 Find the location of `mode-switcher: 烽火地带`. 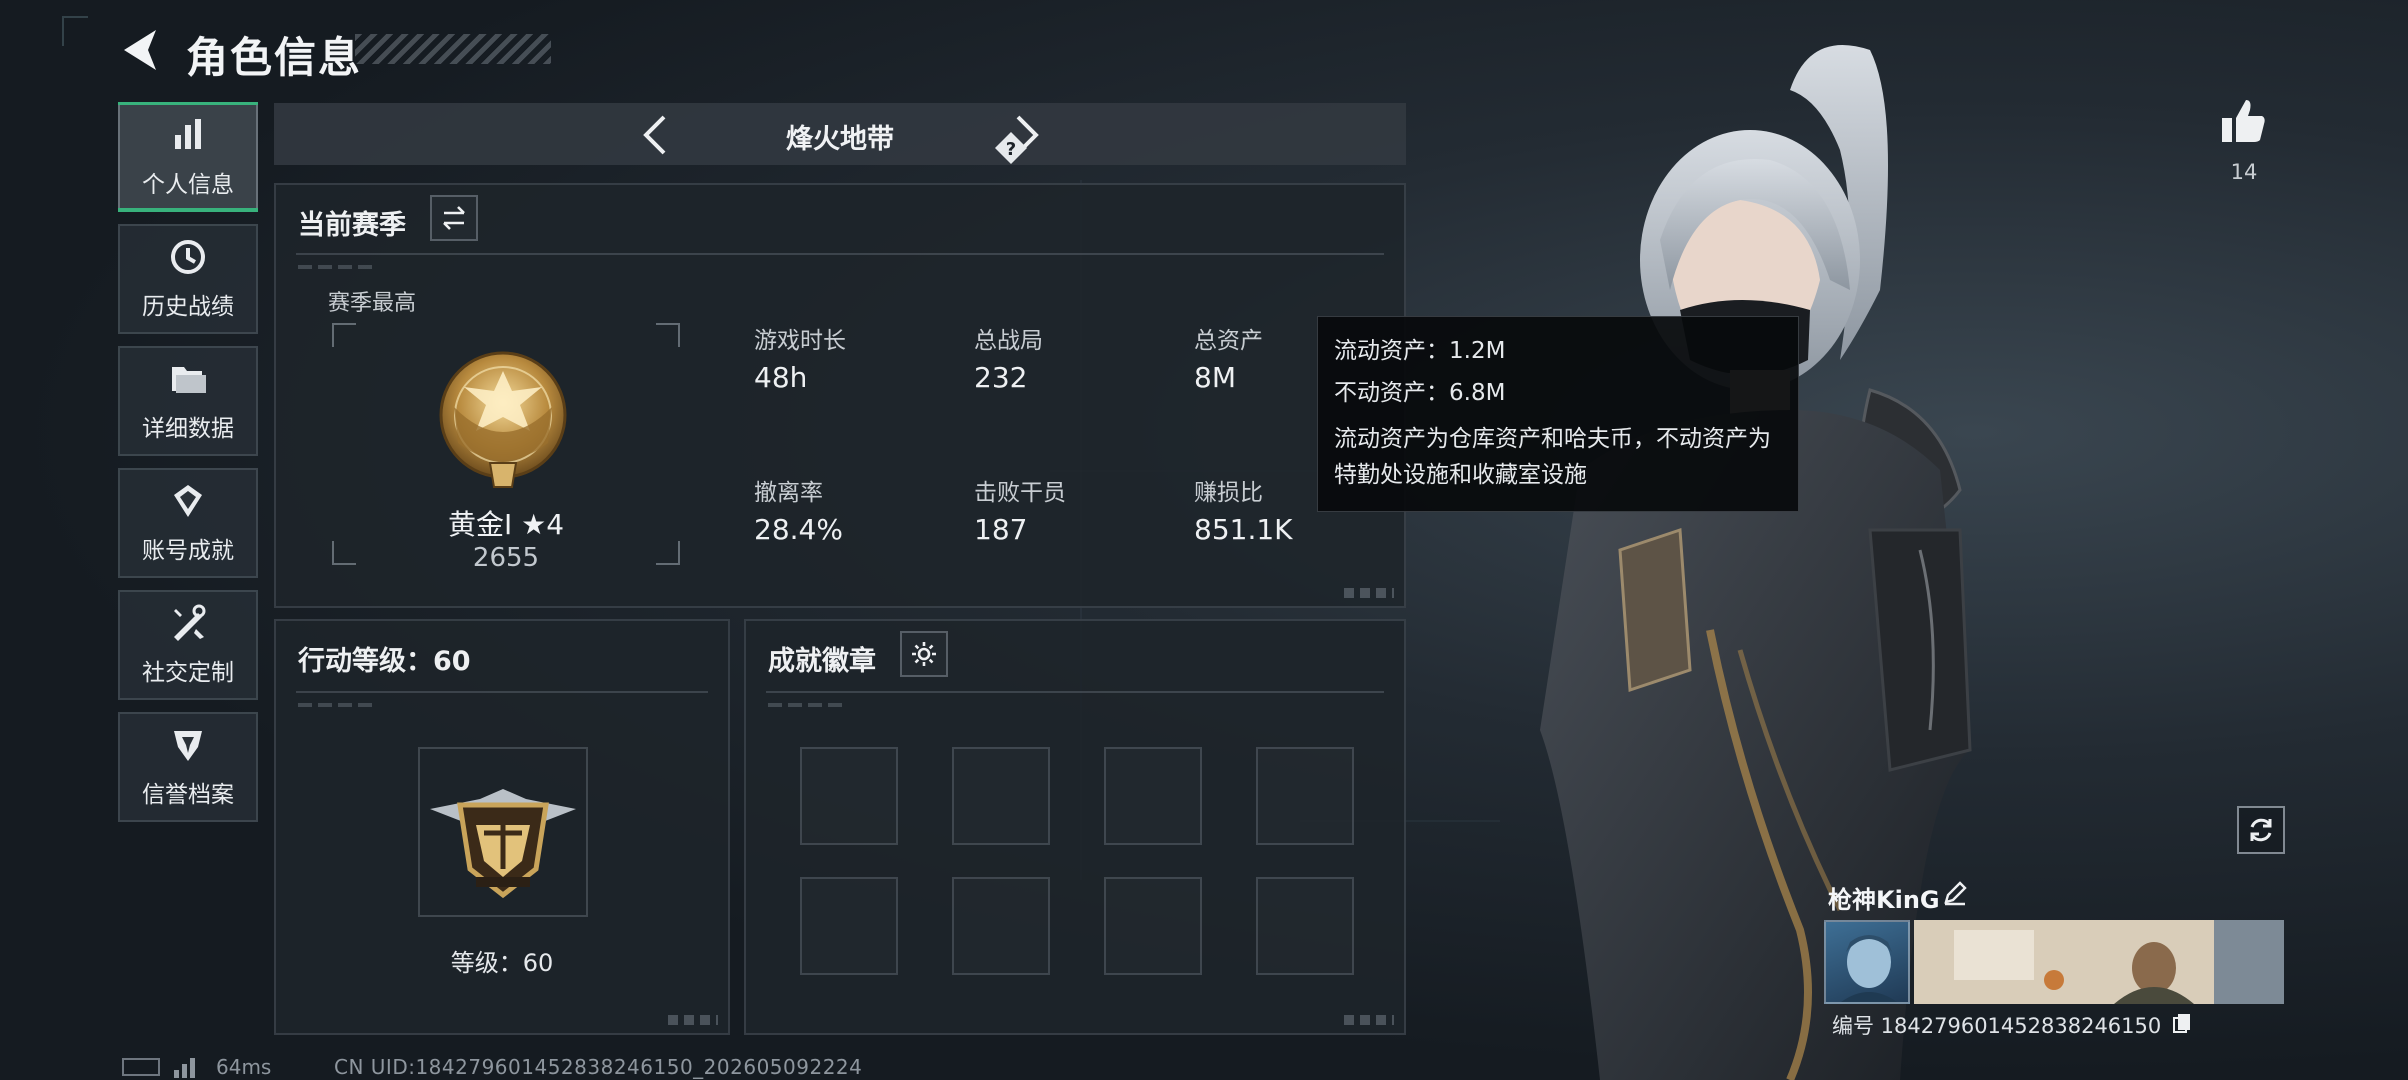

mode-switcher: 烽火地带 is located at coordinates (840, 134).